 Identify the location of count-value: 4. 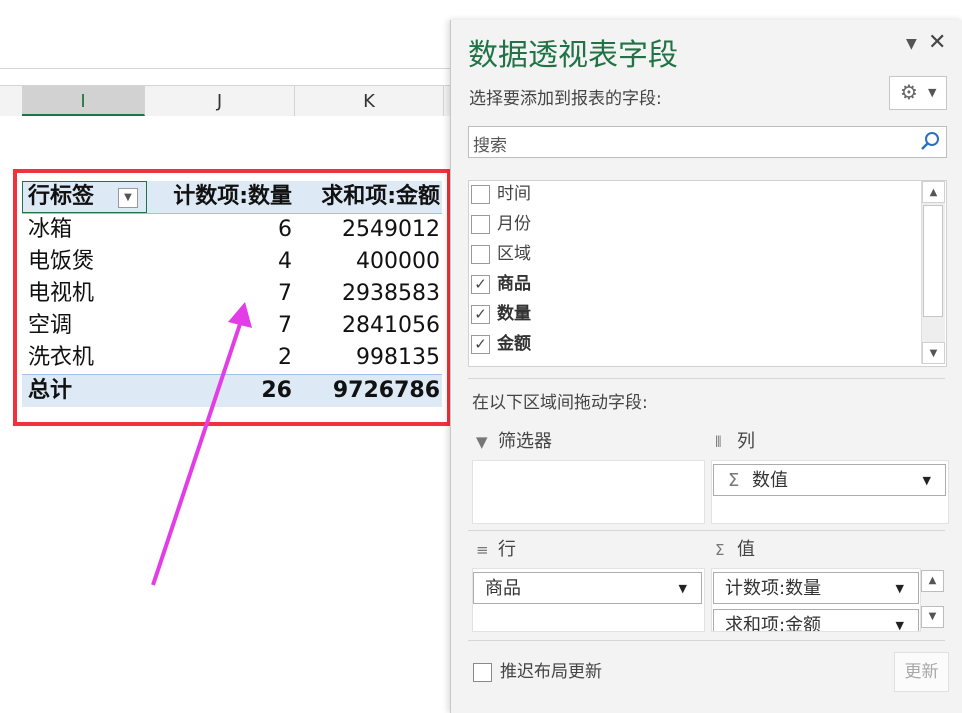
(285, 261).